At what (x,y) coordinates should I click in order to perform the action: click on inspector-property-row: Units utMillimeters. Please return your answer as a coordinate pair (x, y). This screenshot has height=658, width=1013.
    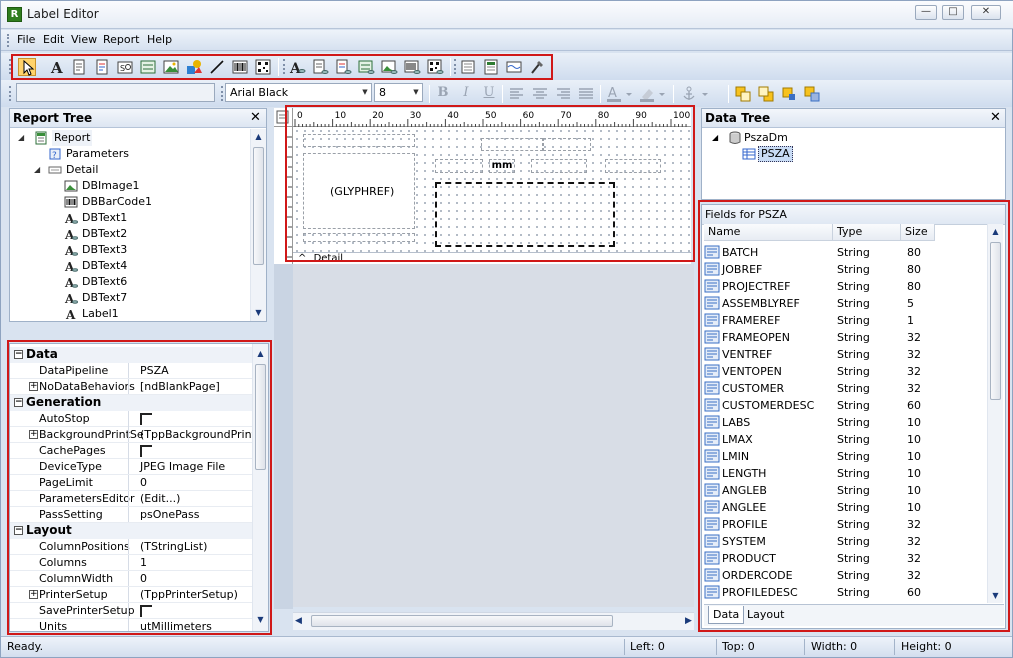
    Looking at the image, I should click on (134, 625).